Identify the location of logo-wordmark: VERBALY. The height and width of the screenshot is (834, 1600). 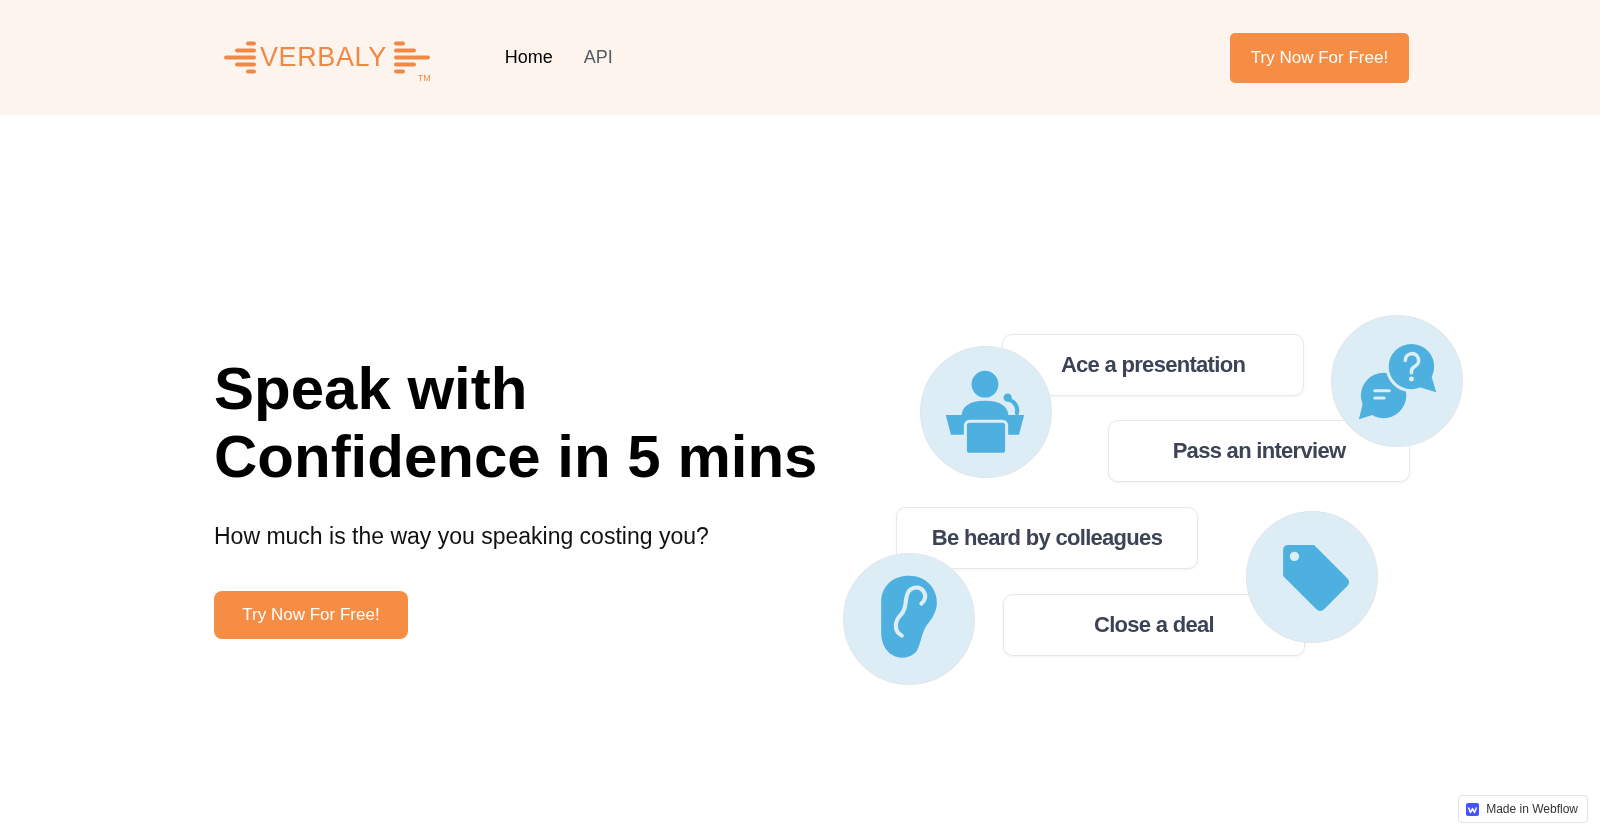
(323, 57).